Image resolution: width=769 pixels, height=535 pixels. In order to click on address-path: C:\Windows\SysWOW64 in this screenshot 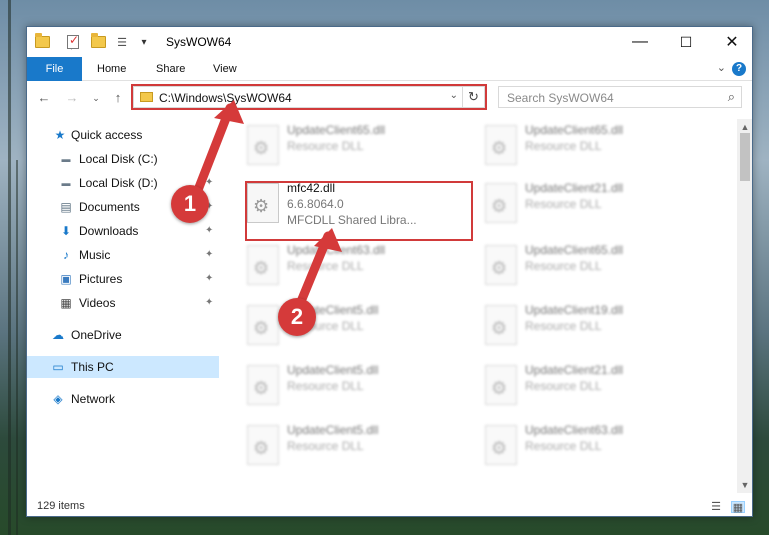, I will do `click(225, 98)`.